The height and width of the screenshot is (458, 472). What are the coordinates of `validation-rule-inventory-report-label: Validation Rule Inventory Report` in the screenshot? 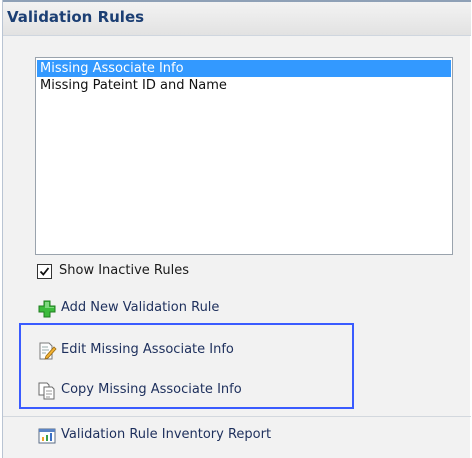 It's located at (166, 434).